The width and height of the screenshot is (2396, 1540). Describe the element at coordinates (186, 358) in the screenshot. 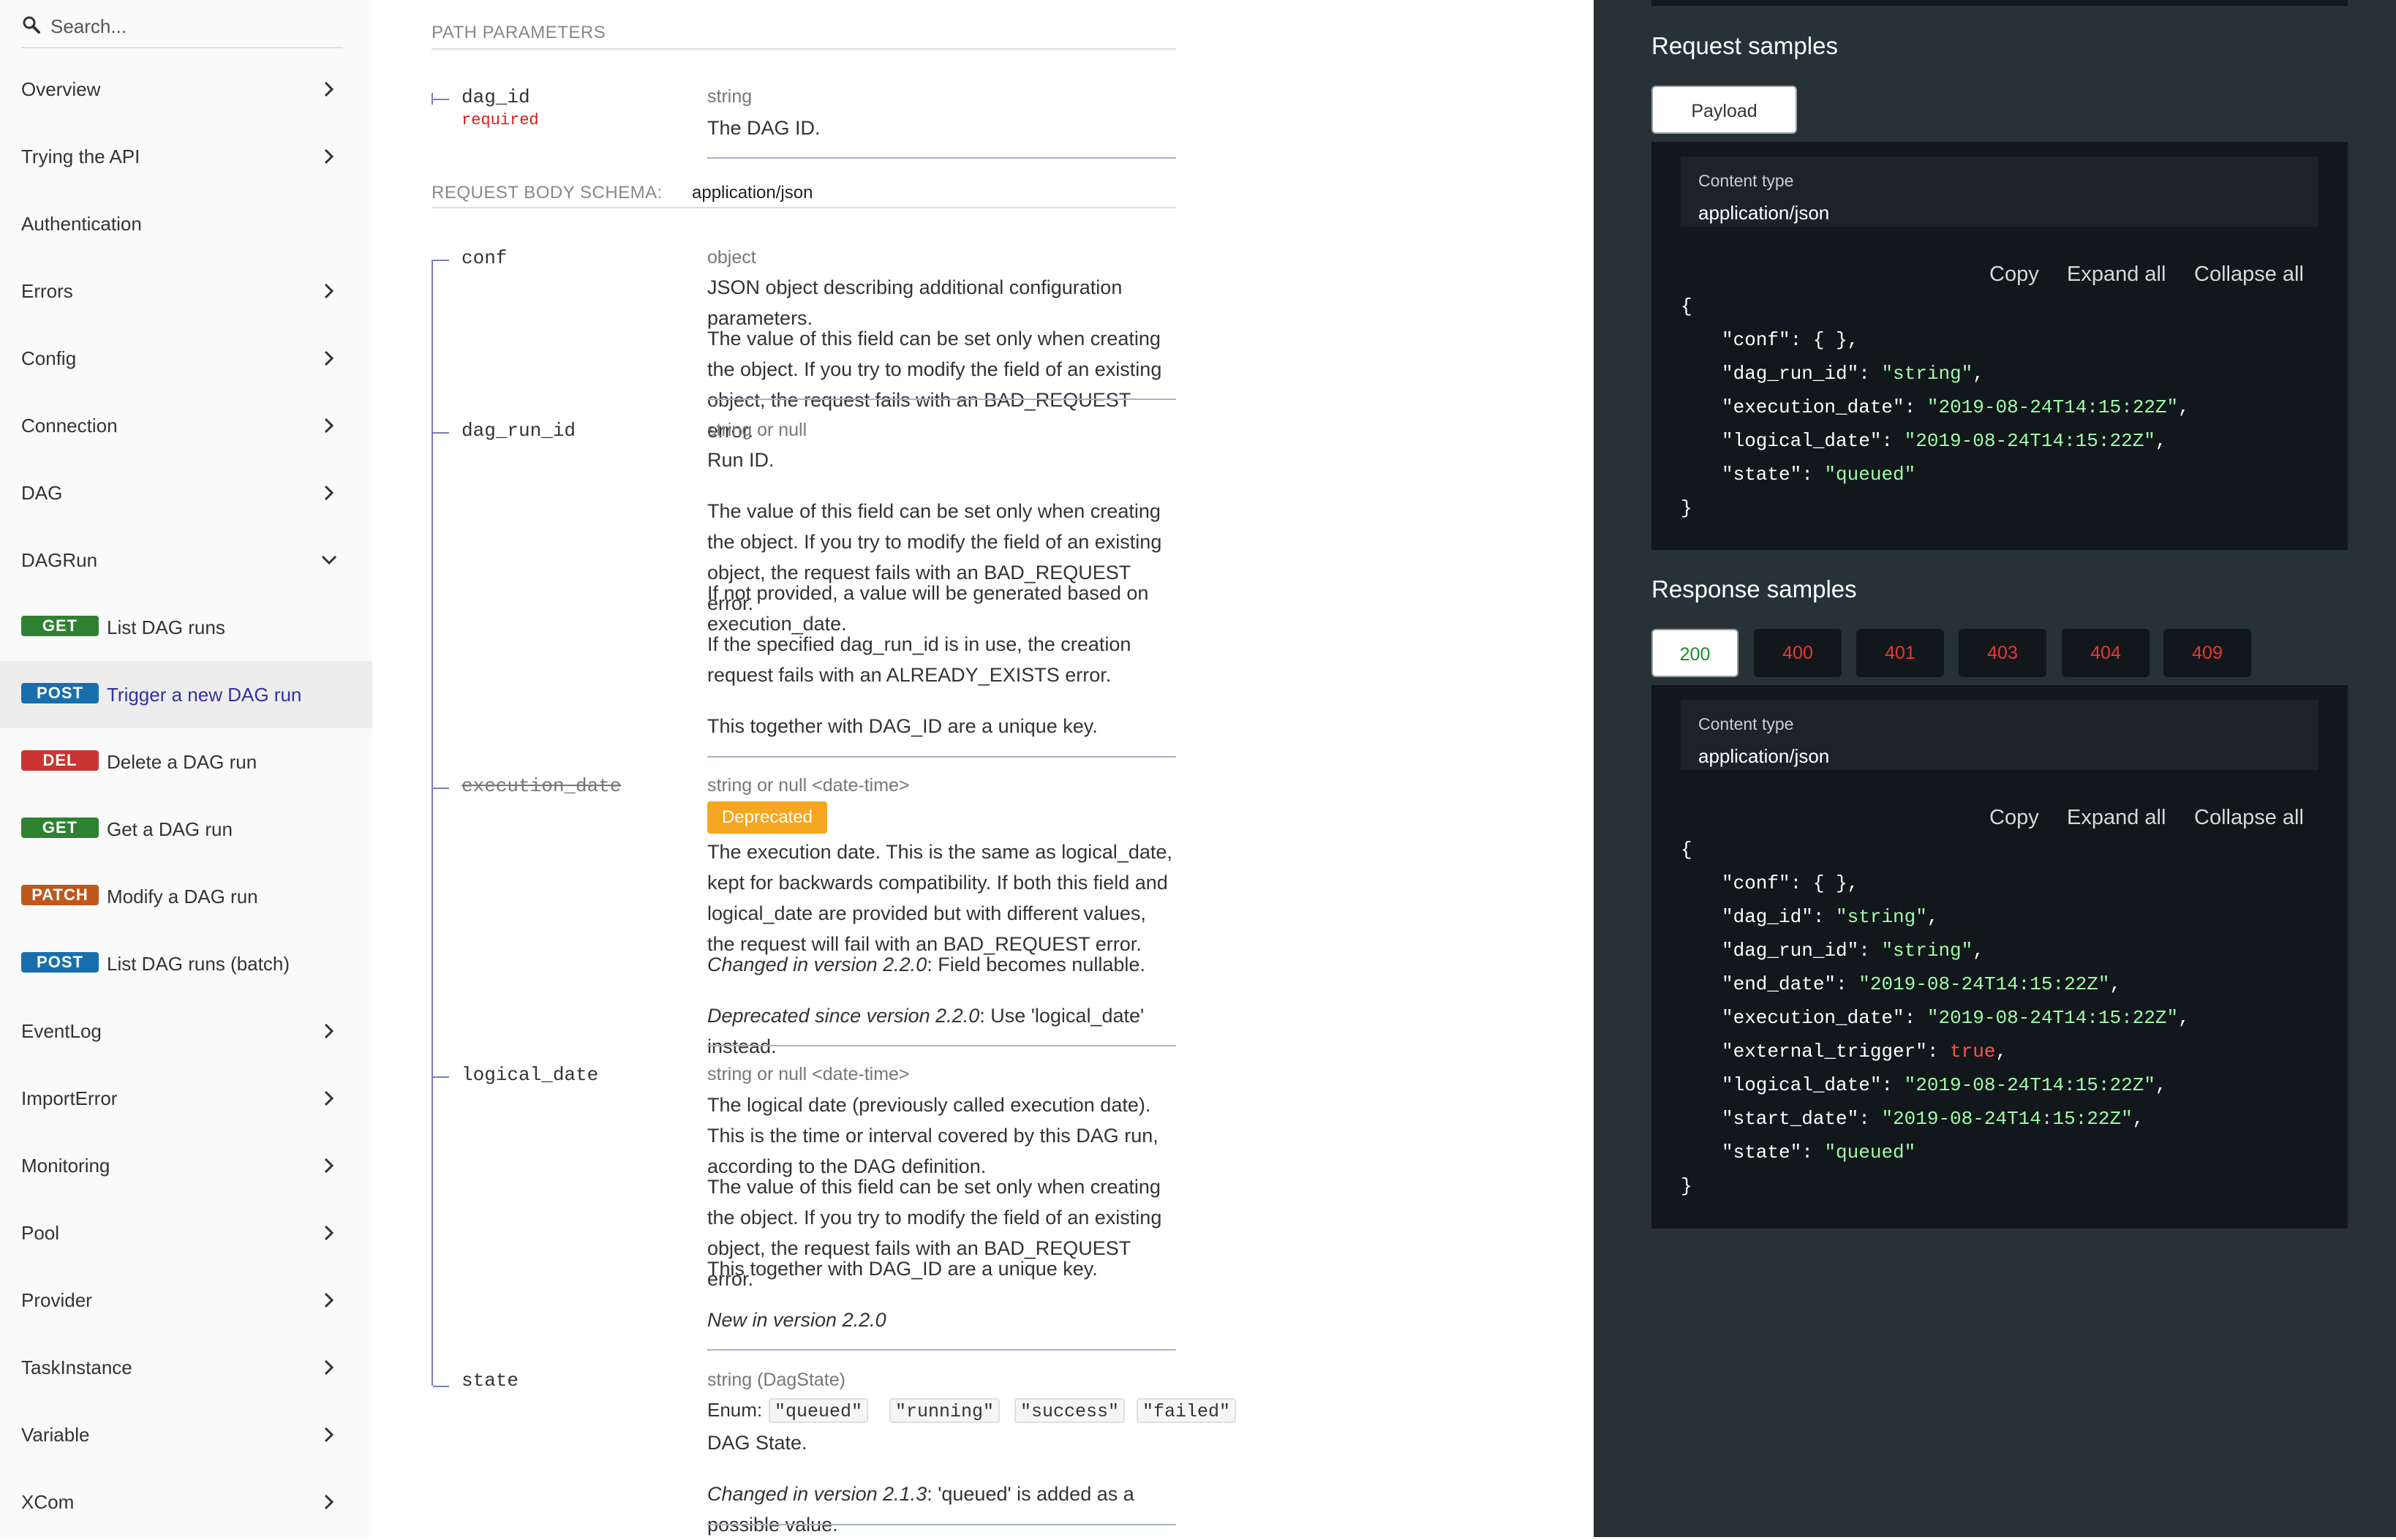

I see `sidebar-item-config: Config` at that location.